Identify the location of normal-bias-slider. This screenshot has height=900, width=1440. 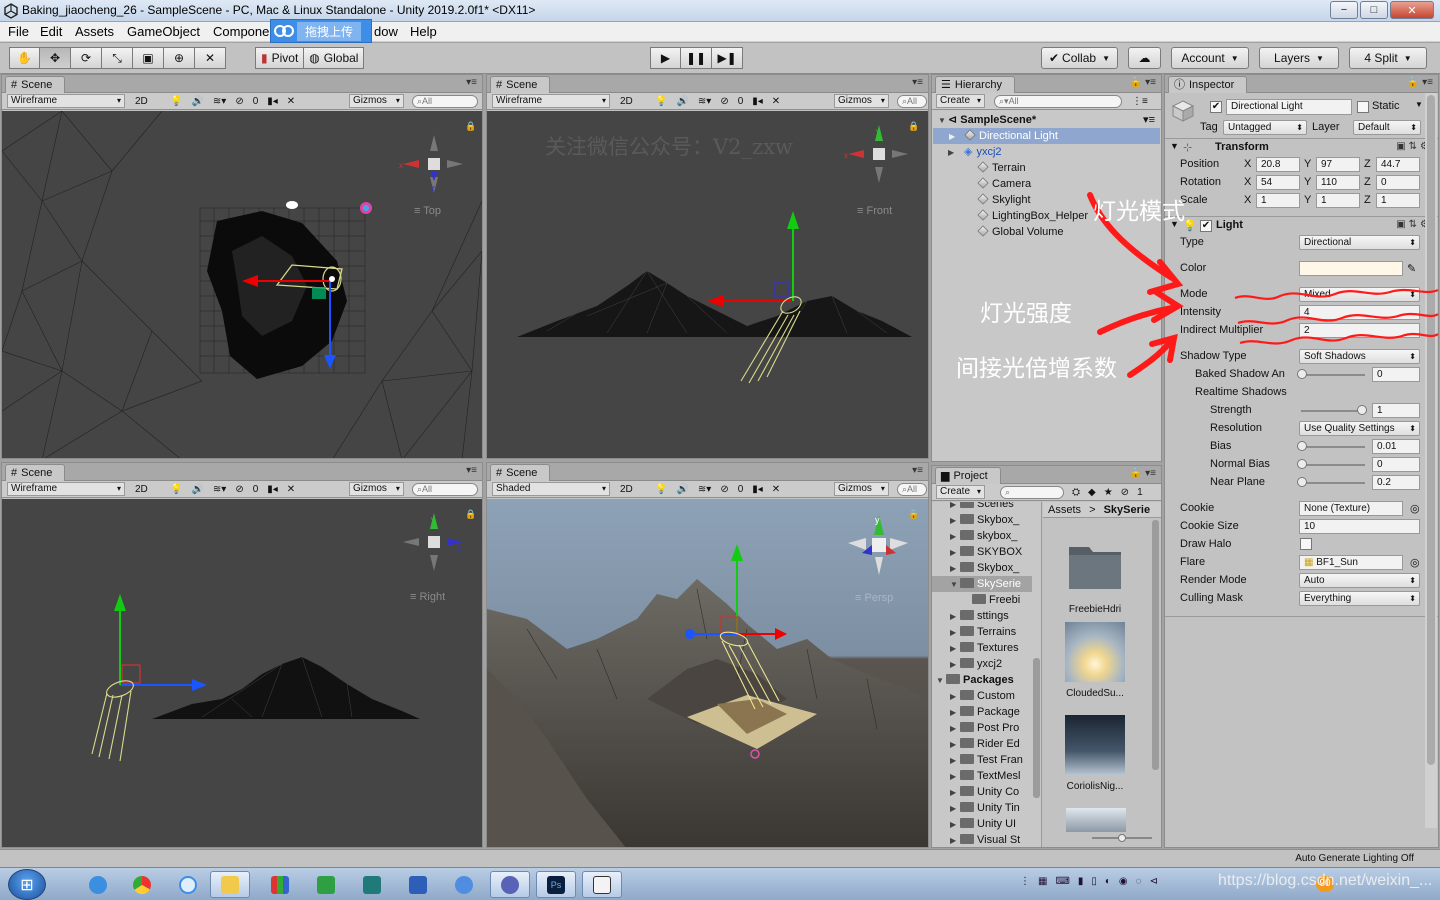
(1333, 465).